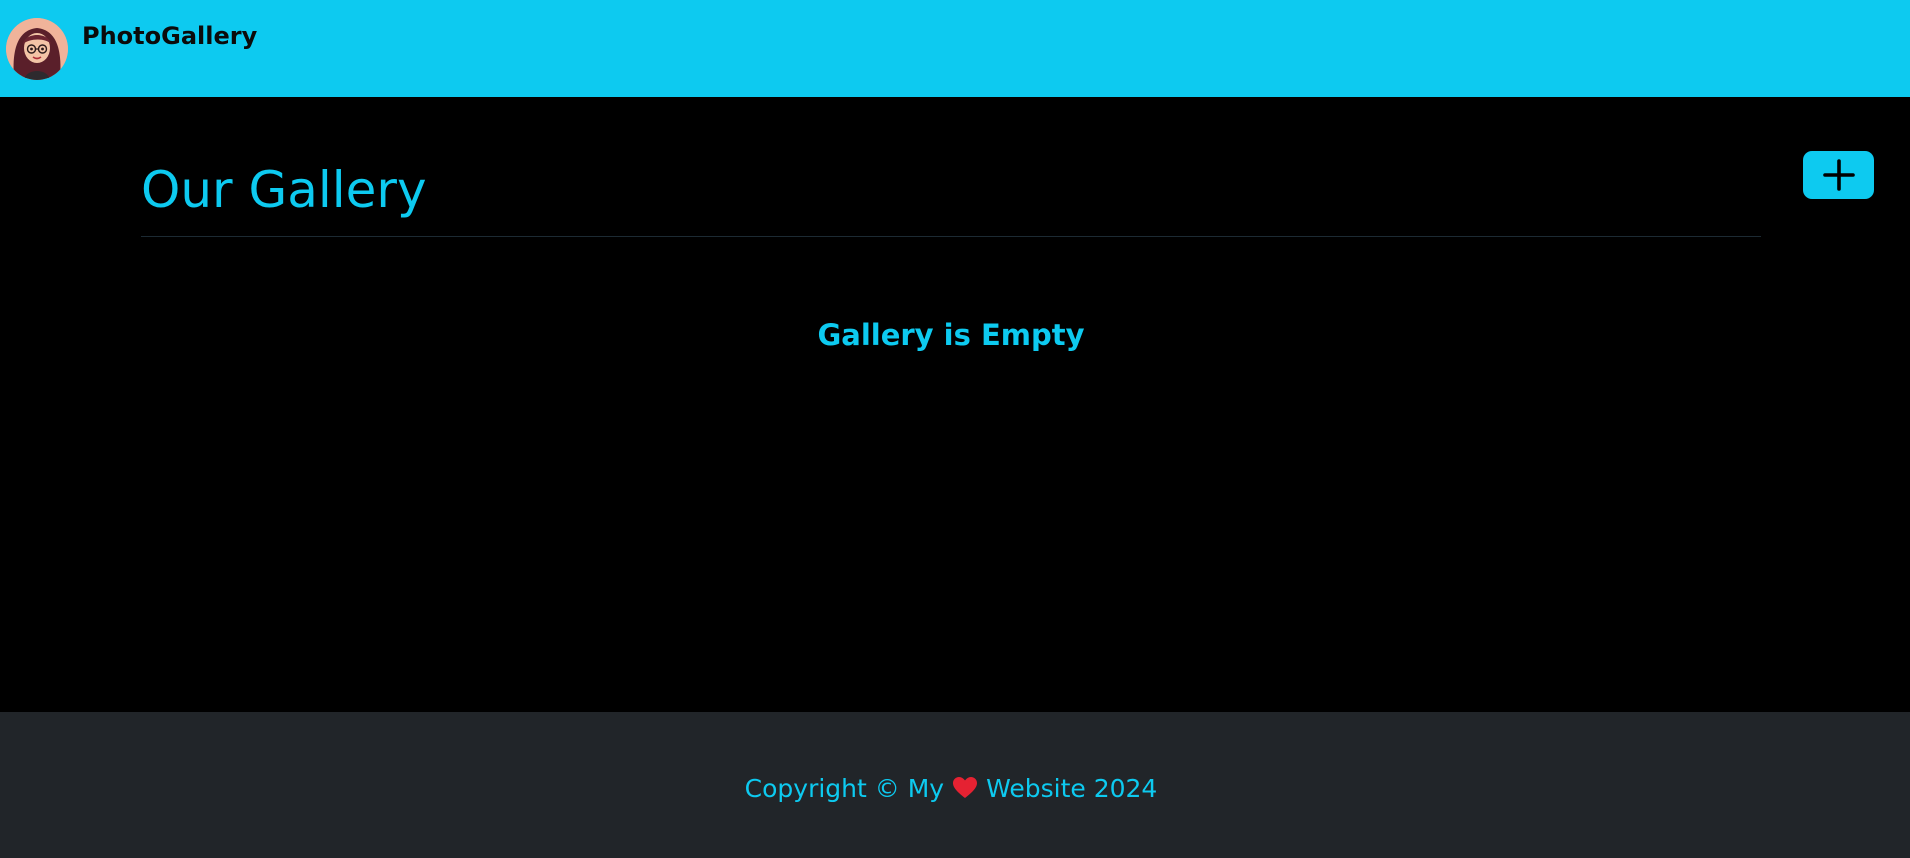 This screenshot has height=858, width=1910. Describe the element at coordinates (965, 791) in the screenshot. I see `heart-icon` at that location.